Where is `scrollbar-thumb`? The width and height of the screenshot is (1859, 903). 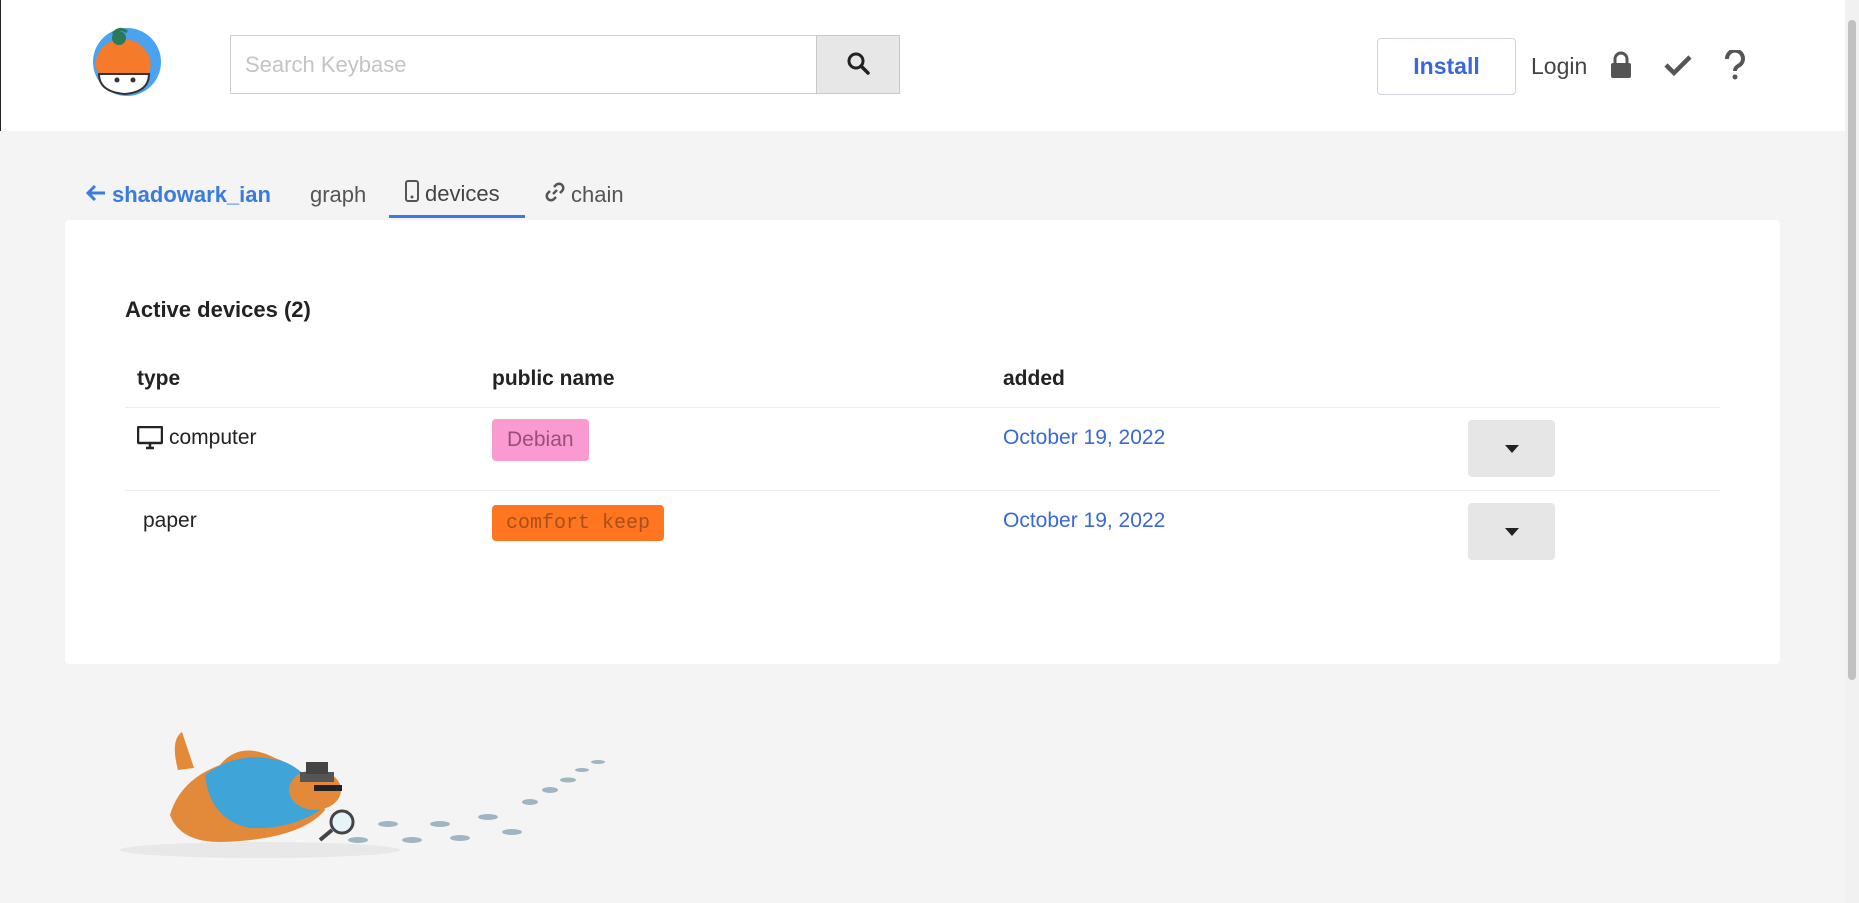
scrollbar-thumb is located at coordinates (1852, 350).